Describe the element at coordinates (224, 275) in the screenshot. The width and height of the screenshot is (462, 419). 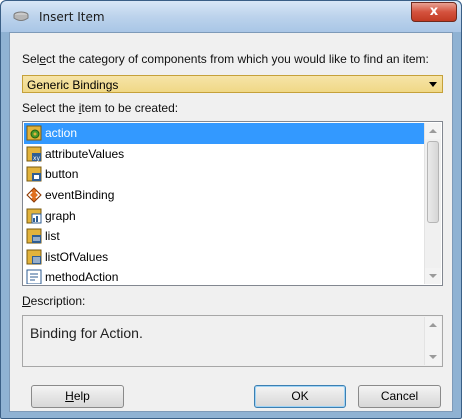
I see `list-item-methodAction: methodAction` at that location.